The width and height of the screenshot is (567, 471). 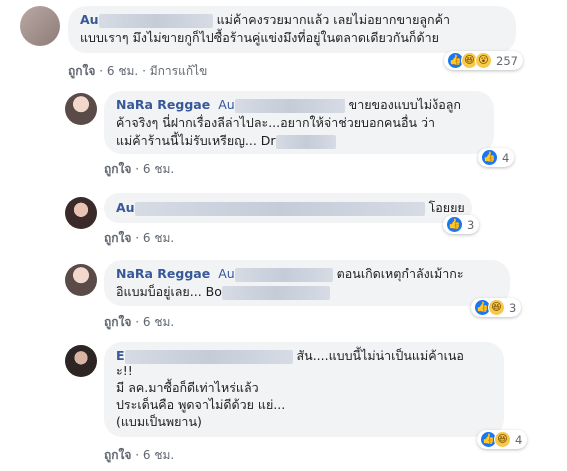 I want to click on commenter-name: E, so click(x=120, y=355).